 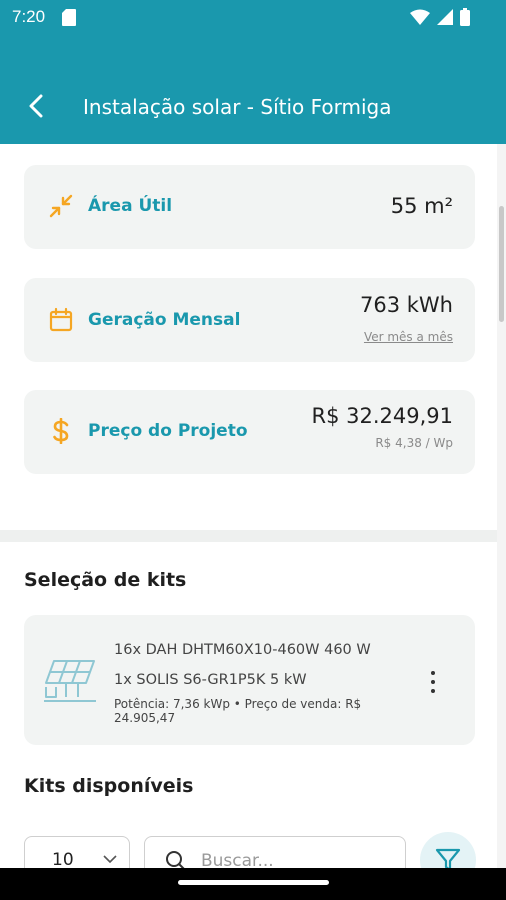 What do you see at coordinates (408, 337) in the screenshot?
I see `month-by-month-link: Ver mês a mês` at bounding box center [408, 337].